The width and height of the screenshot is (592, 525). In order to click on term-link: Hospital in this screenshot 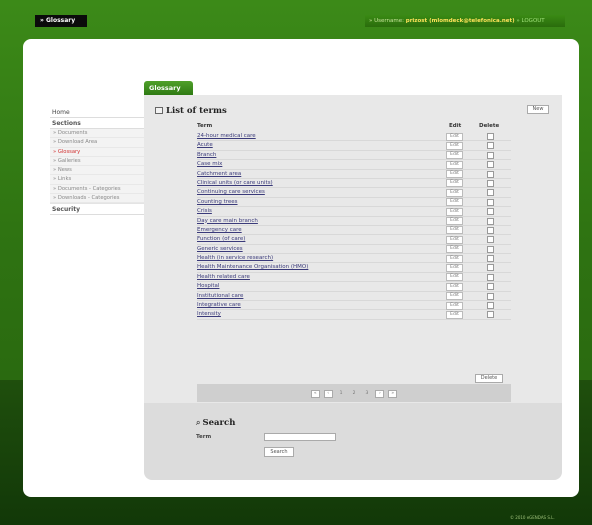, I will do `click(208, 286)`.